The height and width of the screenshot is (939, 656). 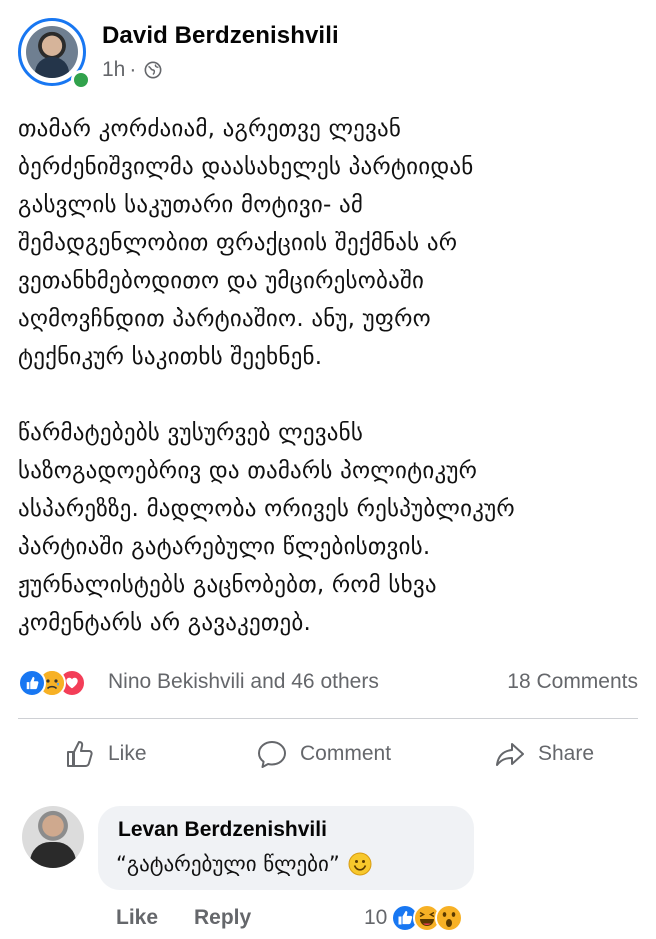 What do you see at coordinates (248, 471) in the screenshot?
I see `post-line: საზოგადოებრივ და თამარს პოლიტიკურ` at bounding box center [248, 471].